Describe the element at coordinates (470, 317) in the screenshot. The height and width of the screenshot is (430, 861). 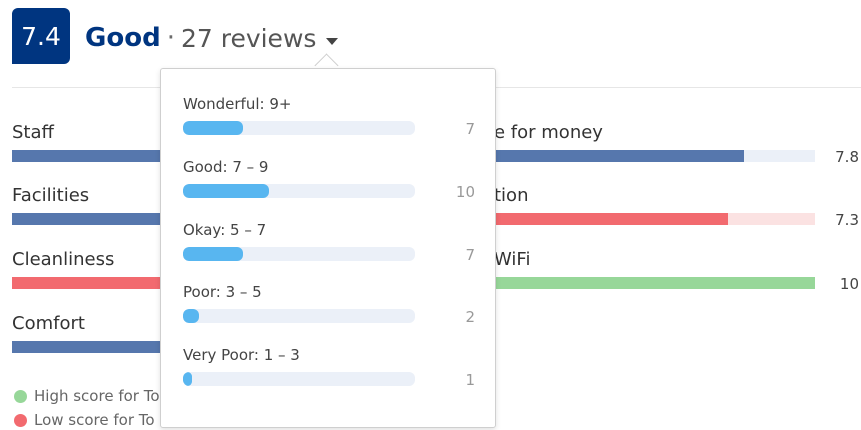
I see `distribution-count: 2` at that location.